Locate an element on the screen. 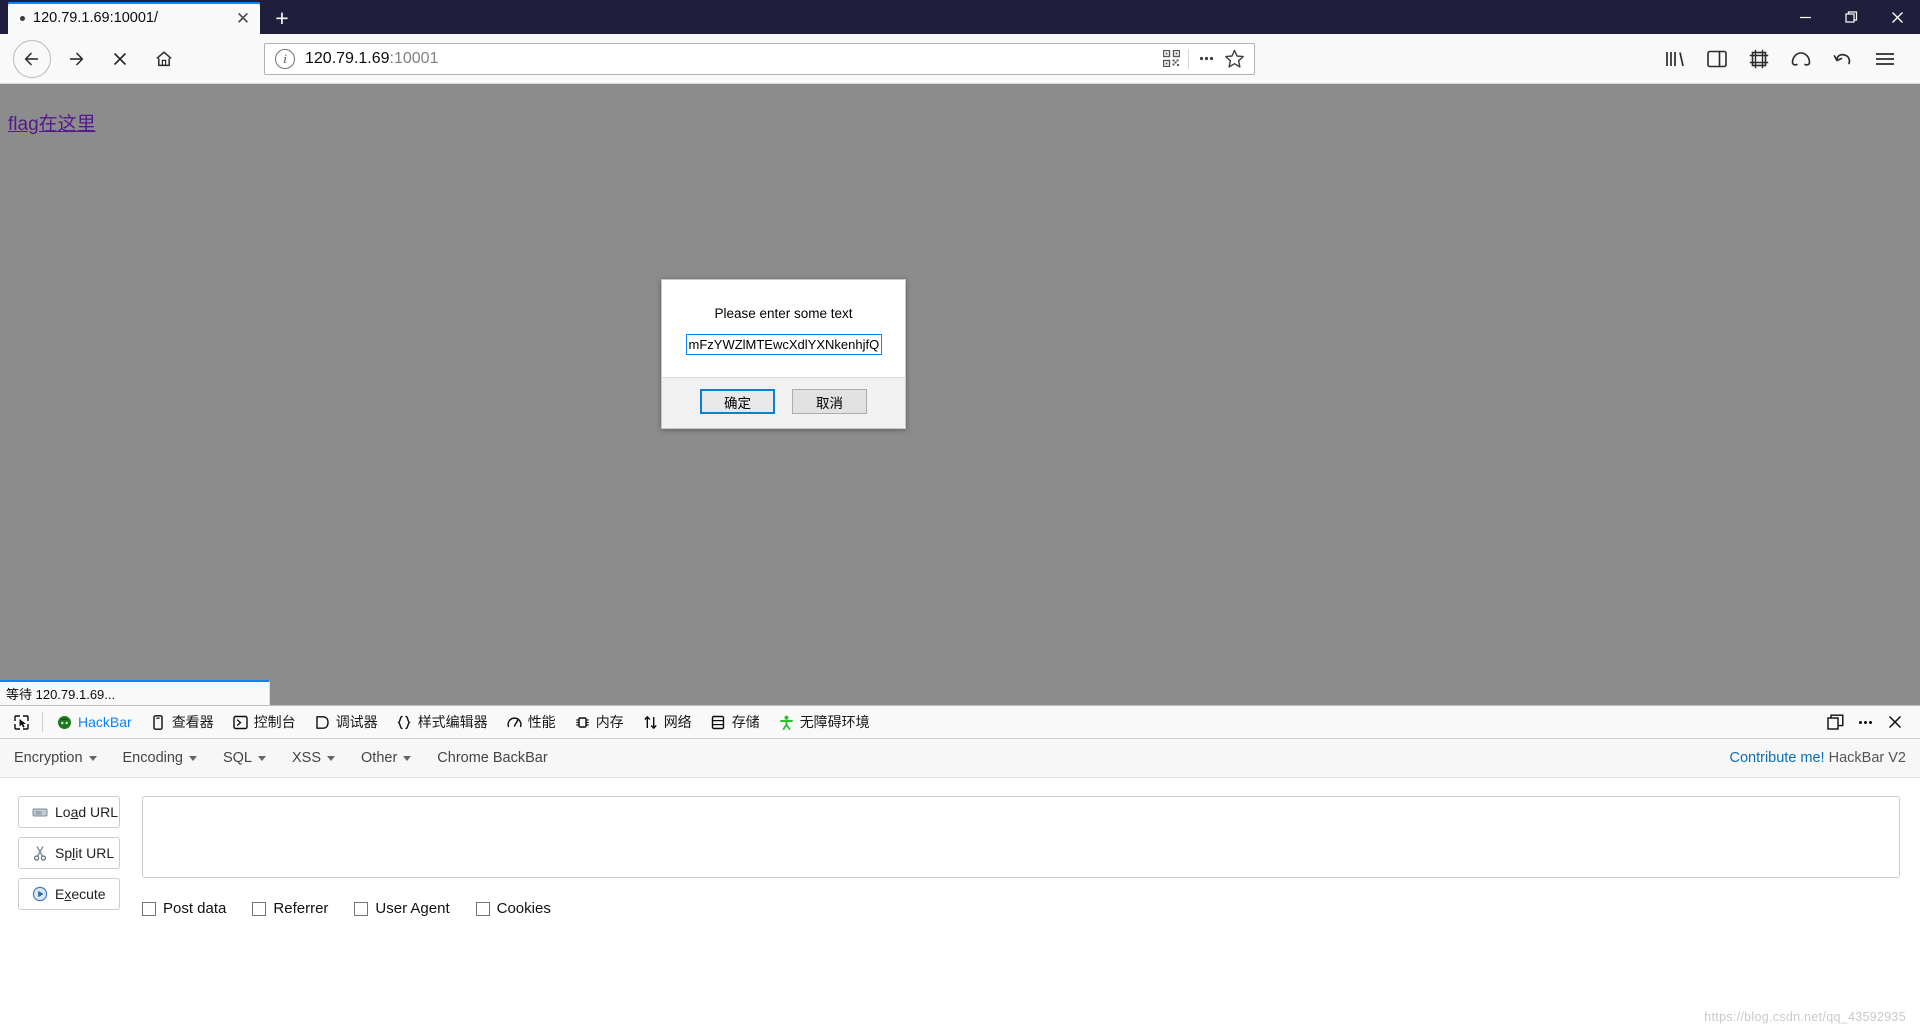 Image resolution: width=1920 pixels, height=1030 pixels. qr-code-icon is located at coordinates (1171, 59).